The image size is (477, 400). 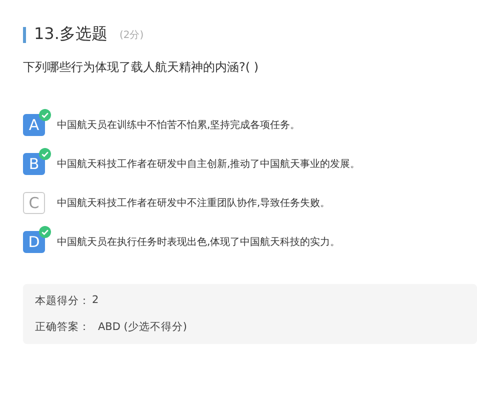 What do you see at coordinates (34, 125) in the screenshot?
I see `option-letter: A` at bounding box center [34, 125].